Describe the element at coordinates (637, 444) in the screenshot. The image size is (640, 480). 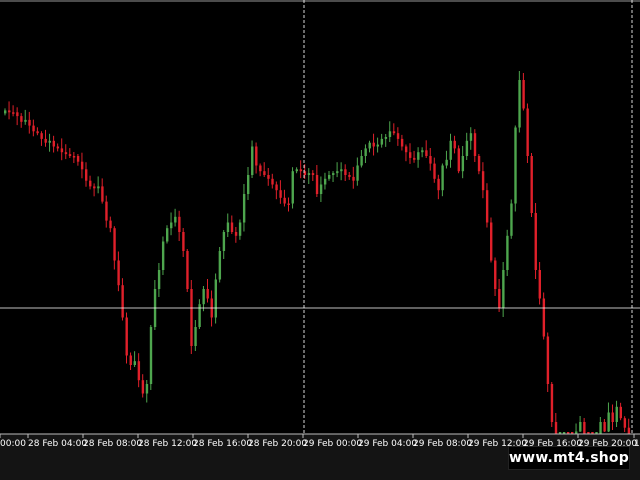
I see `time-axis-tick-label: 1` at that location.